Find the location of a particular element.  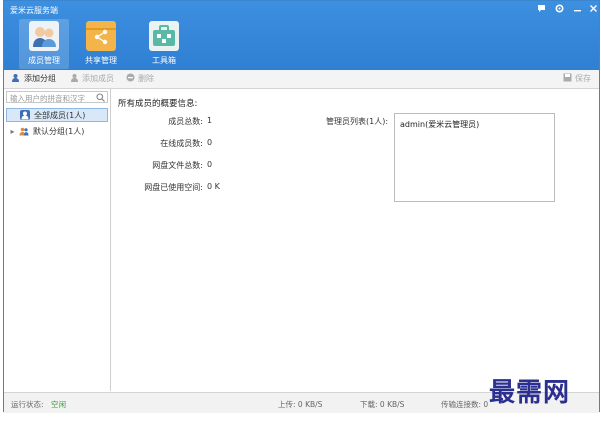

tree-item-label: 全部成员(1人) is located at coordinates (60, 115).